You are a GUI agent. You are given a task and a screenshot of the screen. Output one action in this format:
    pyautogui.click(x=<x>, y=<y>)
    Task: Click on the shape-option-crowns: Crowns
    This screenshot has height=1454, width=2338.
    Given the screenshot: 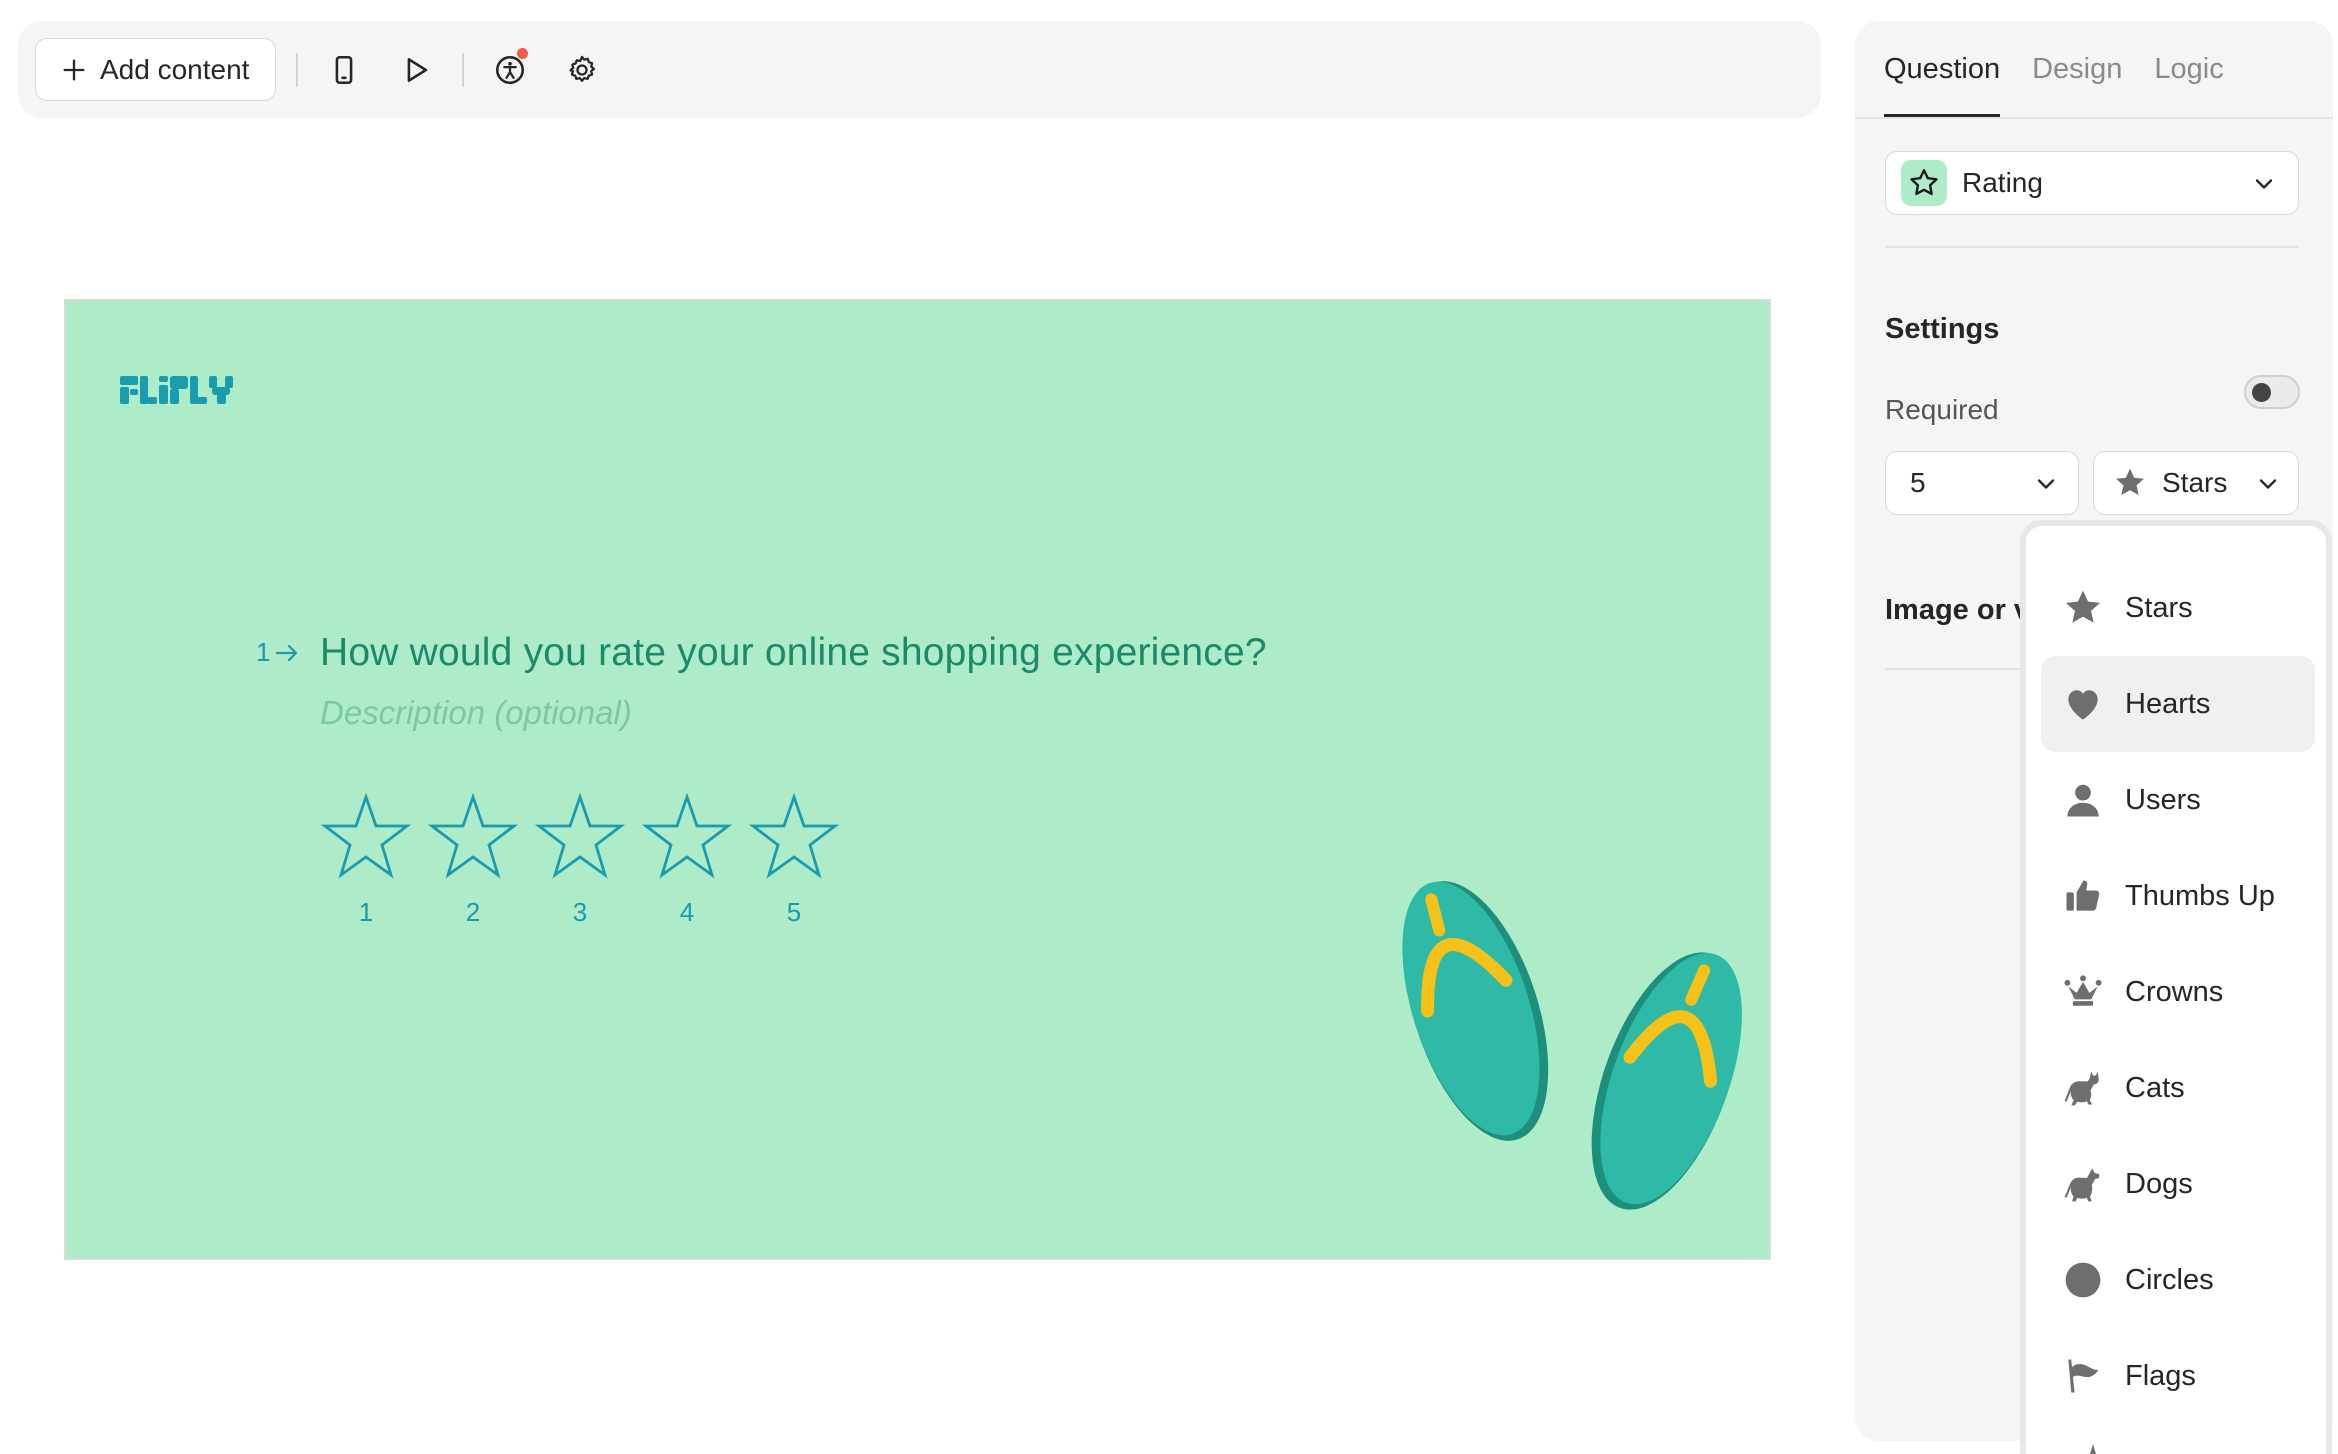 What is the action you would take?
    pyautogui.click(x=2178, y=992)
    